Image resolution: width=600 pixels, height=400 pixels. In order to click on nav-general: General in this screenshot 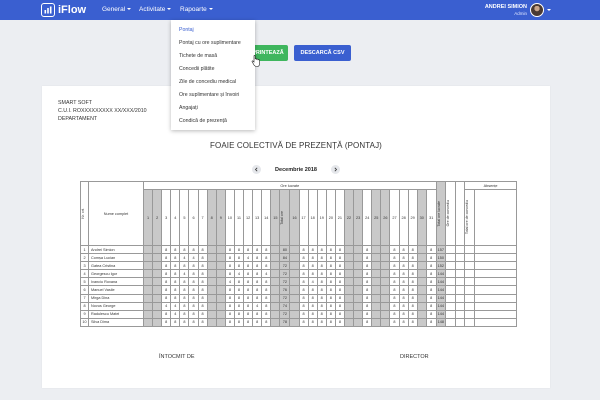, I will do `click(117, 10)`.